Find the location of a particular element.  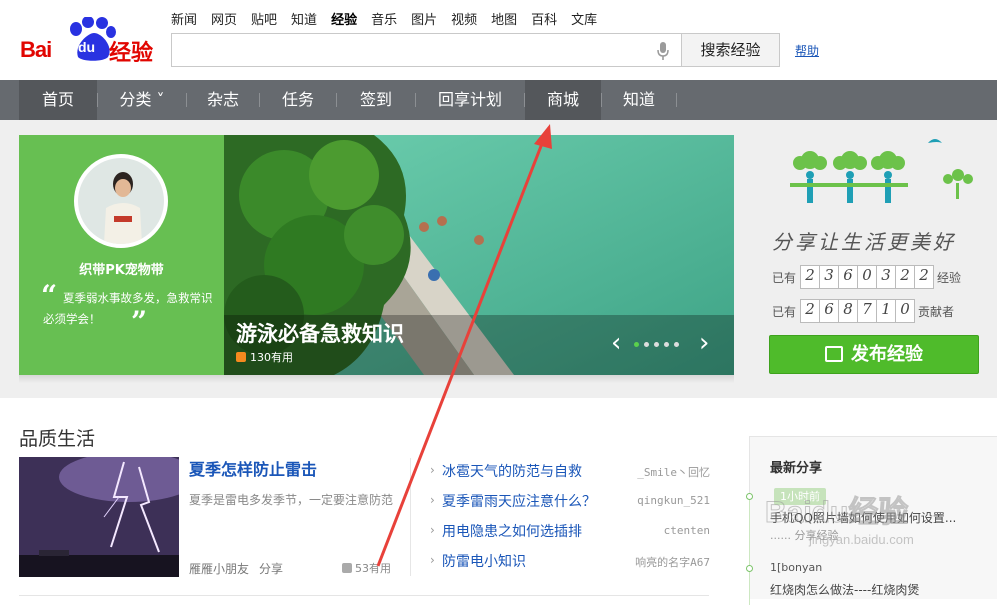

thumbs-up-icon is located at coordinates (347, 568).